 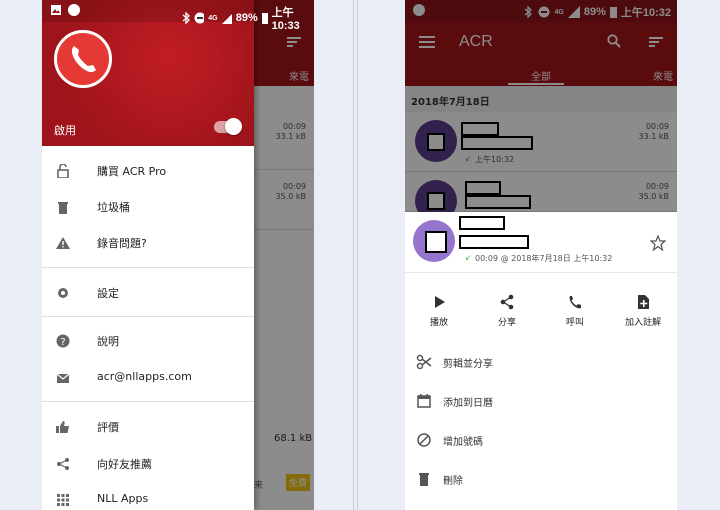 What do you see at coordinates (574, 323) in the screenshot?
I see `action-label: 呼叫` at bounding box center [574, 323].